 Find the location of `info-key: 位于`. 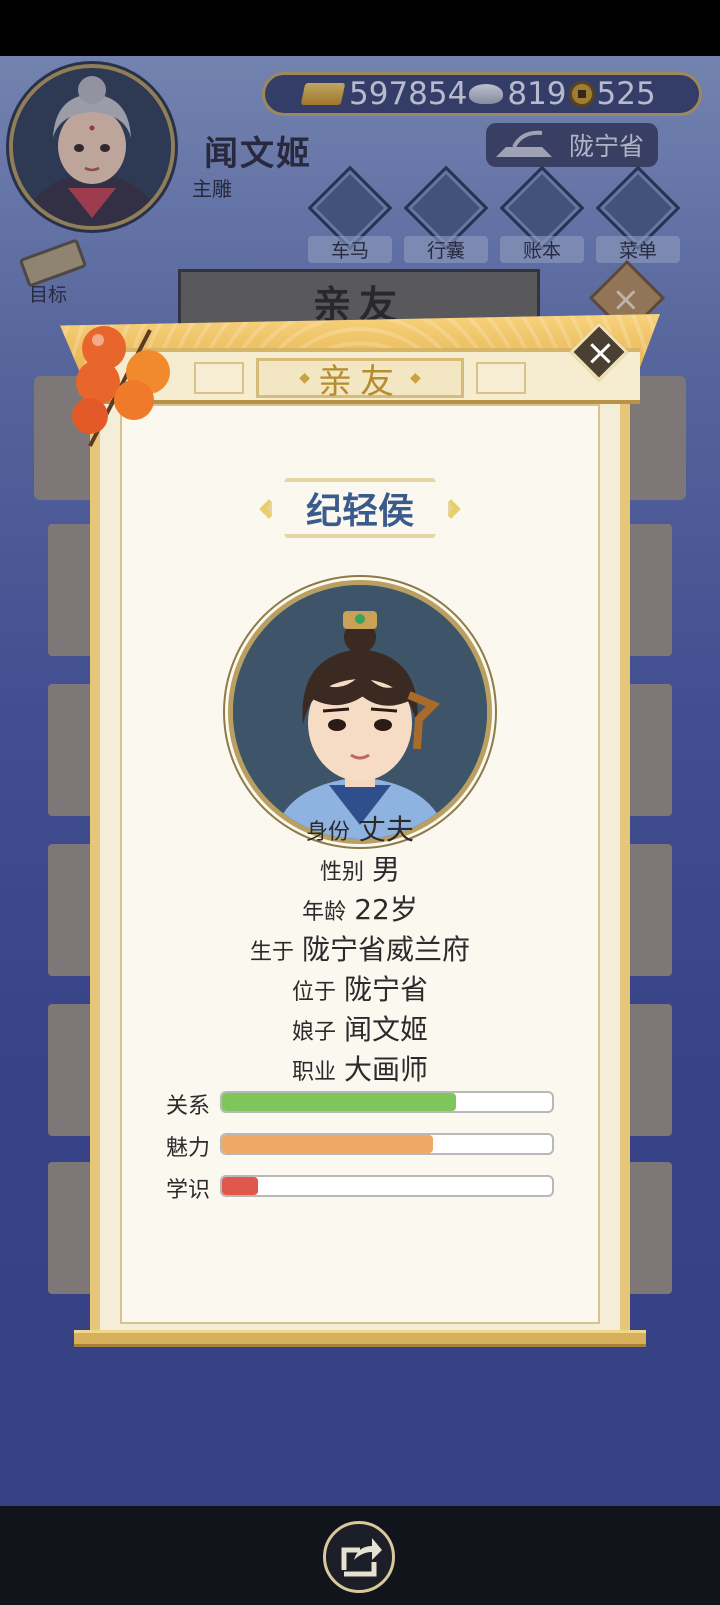

info-key: 位于 is located at coordinates (313, 992).